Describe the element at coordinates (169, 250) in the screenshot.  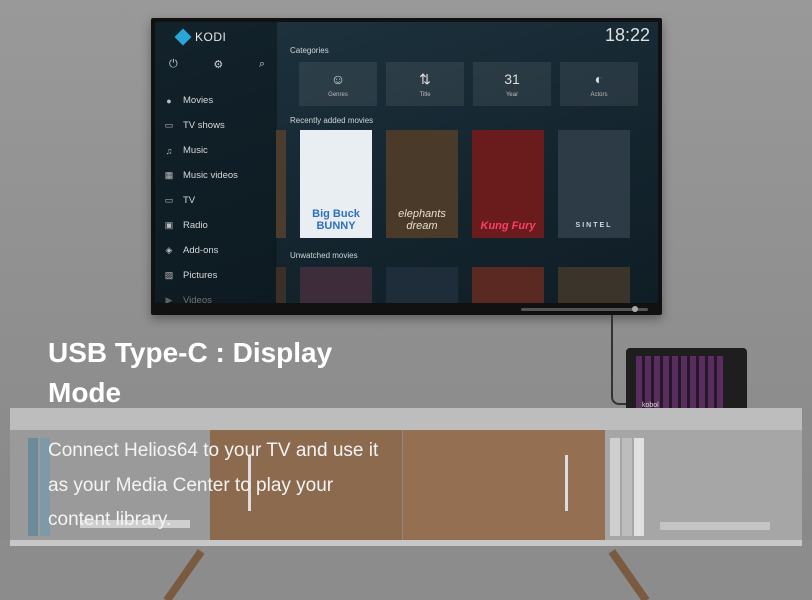
I see `box-icon: ◈` at that location.